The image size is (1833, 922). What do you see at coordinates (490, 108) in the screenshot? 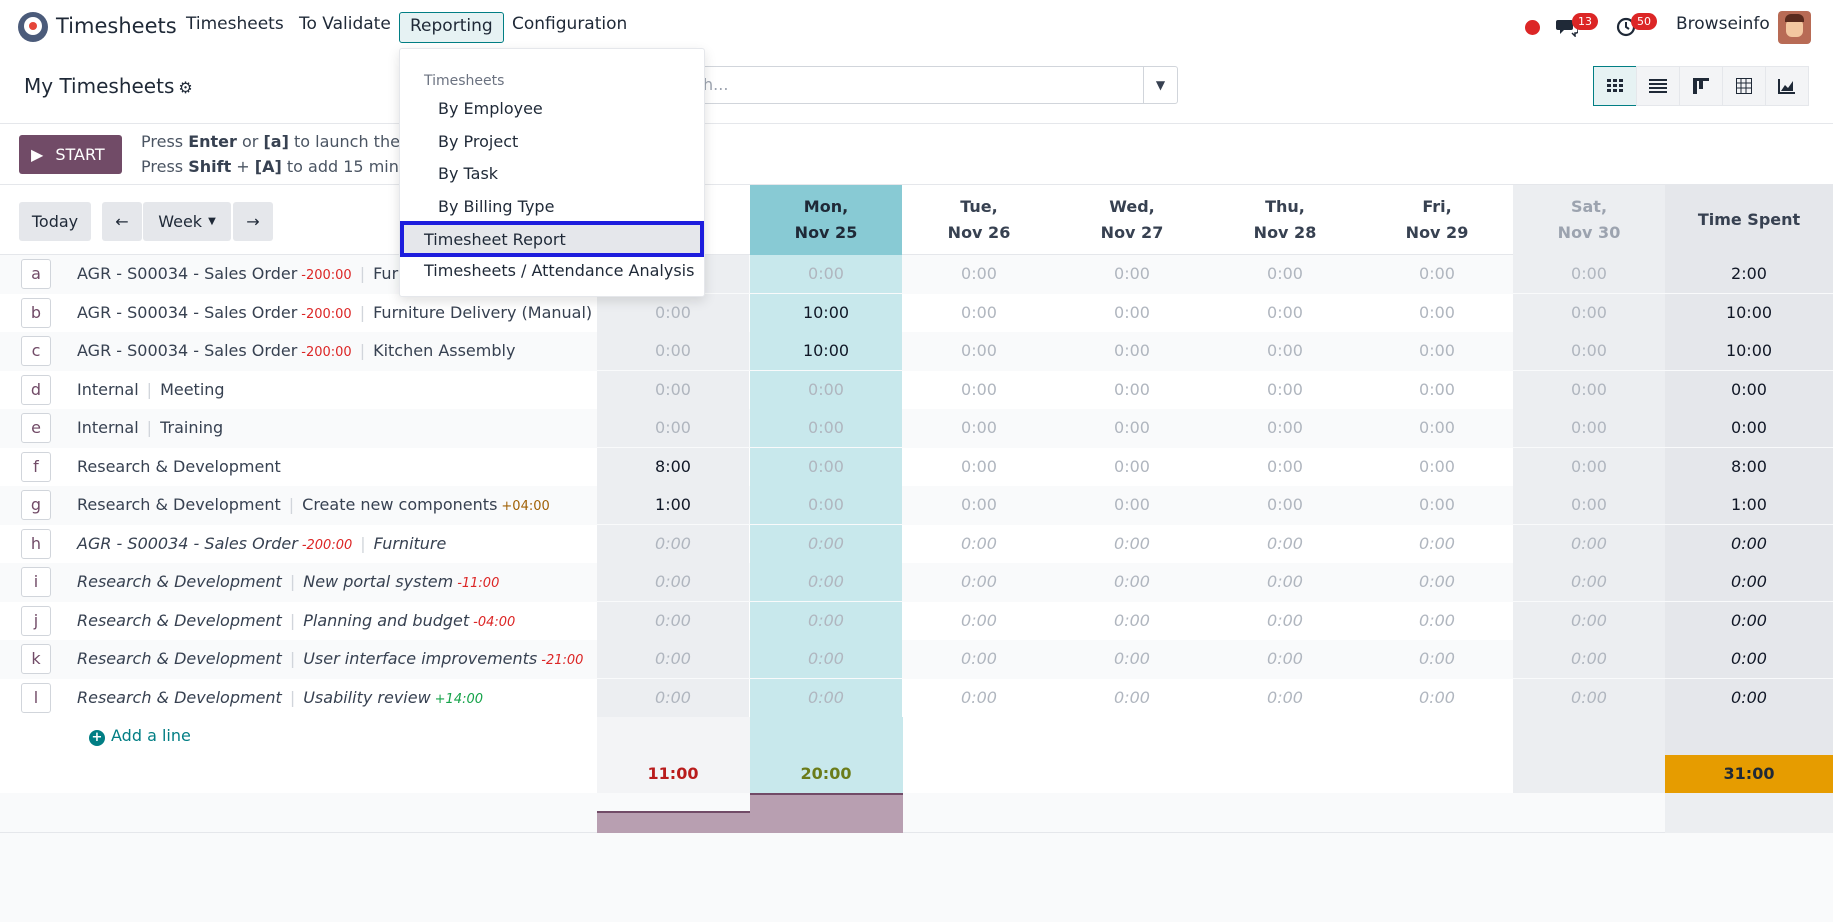
I see `dropdown-item-by-employee: By Employee` at bounding box center [490, 108].